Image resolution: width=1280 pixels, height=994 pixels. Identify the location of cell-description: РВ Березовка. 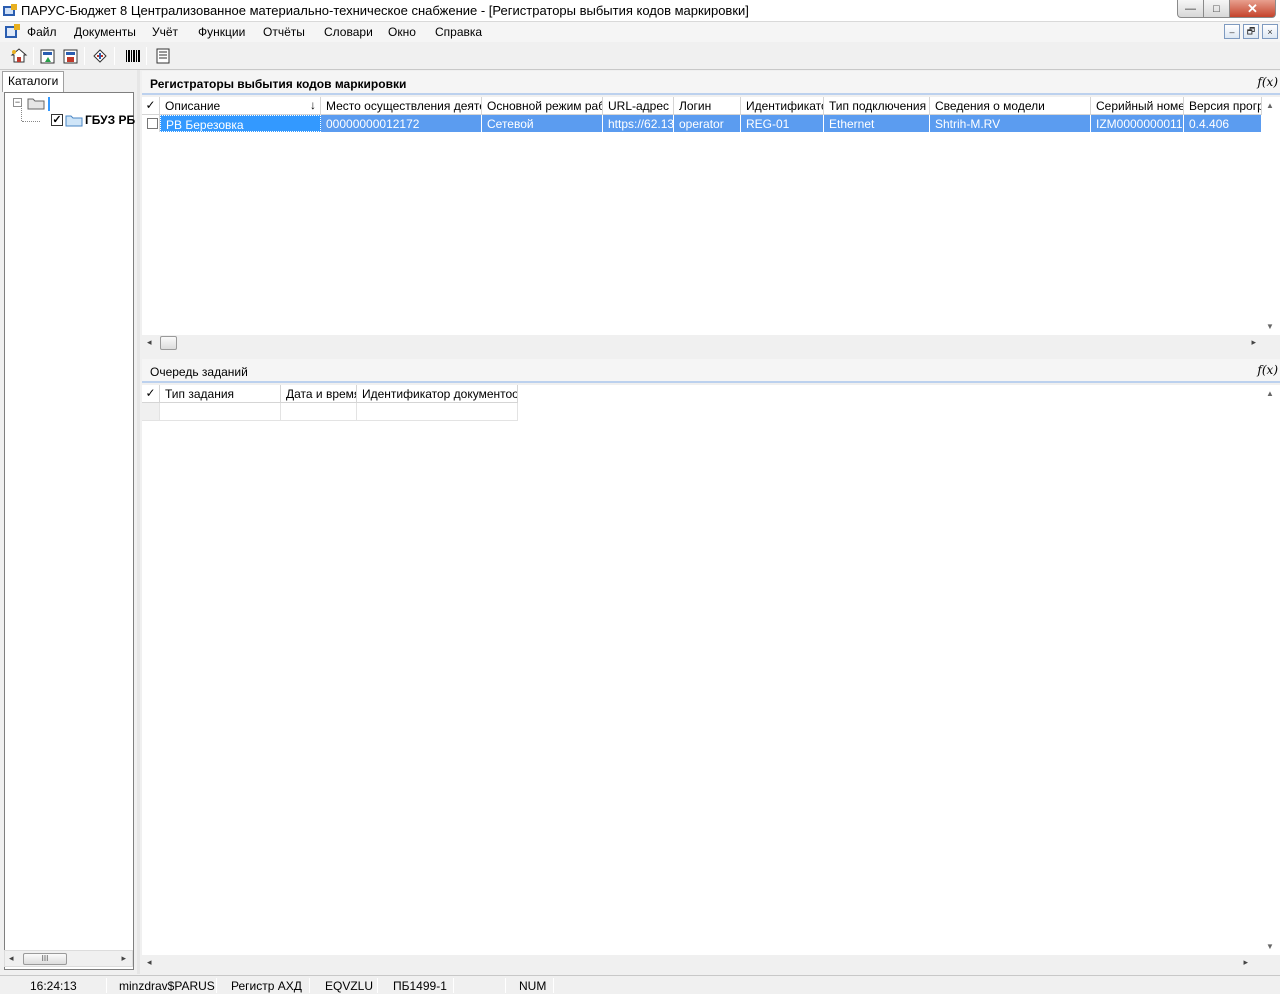
(240, 123).